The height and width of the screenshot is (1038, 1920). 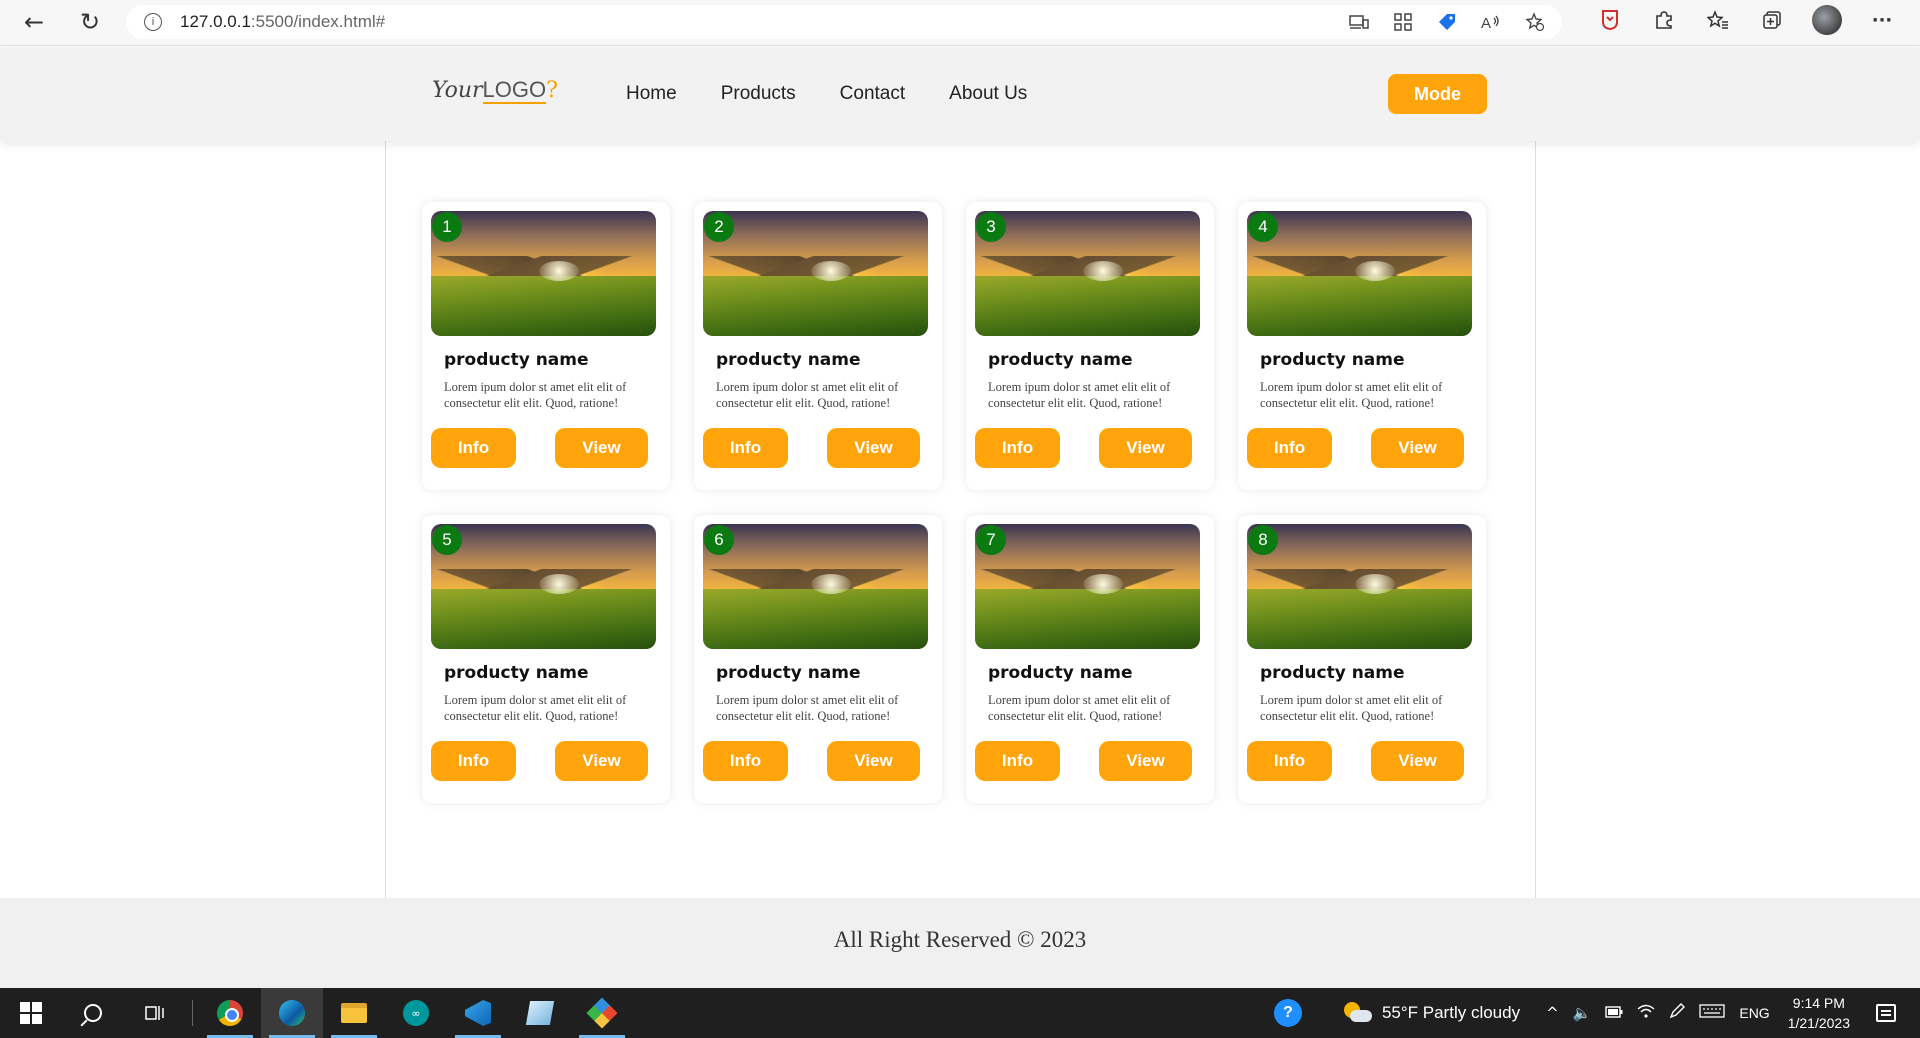 I want to click on chrome-icon, so click(x=230, y=1013).